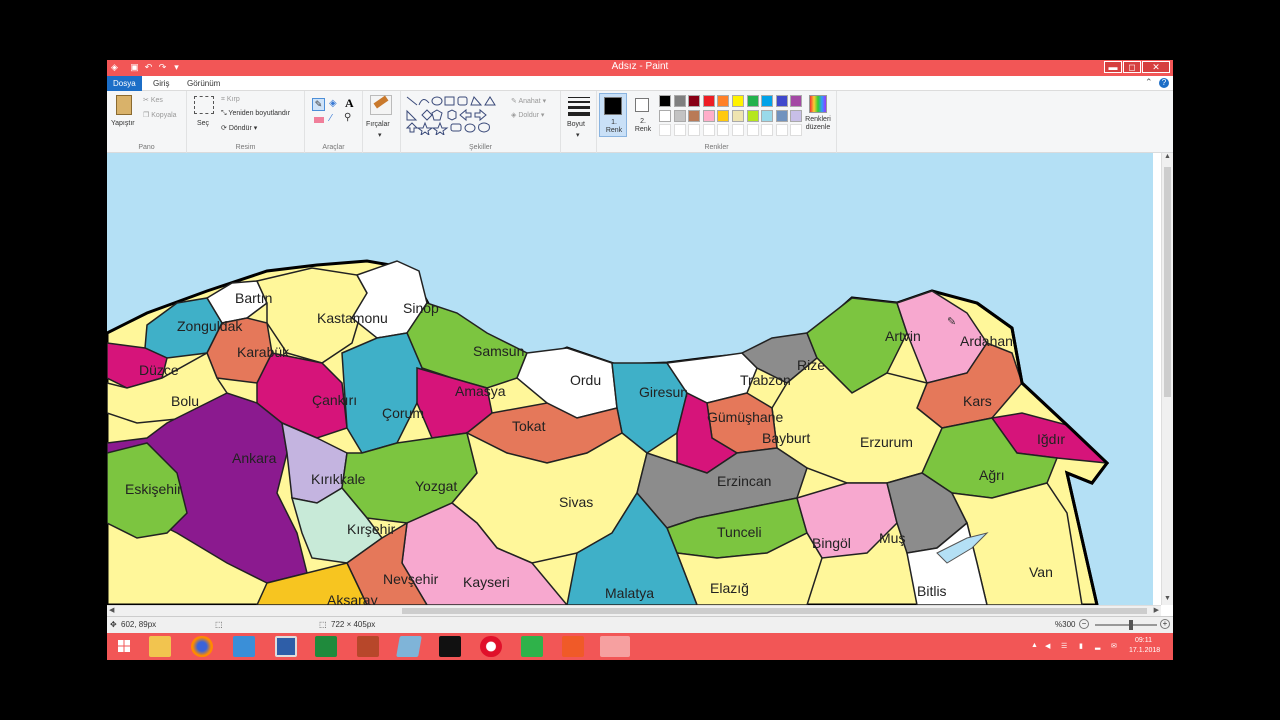 This screenshot has height=720, width=1280. What do you see at coordinates (437, 101) in the screenshot?
I see `shape-oval` at bounding box center [437, 101].